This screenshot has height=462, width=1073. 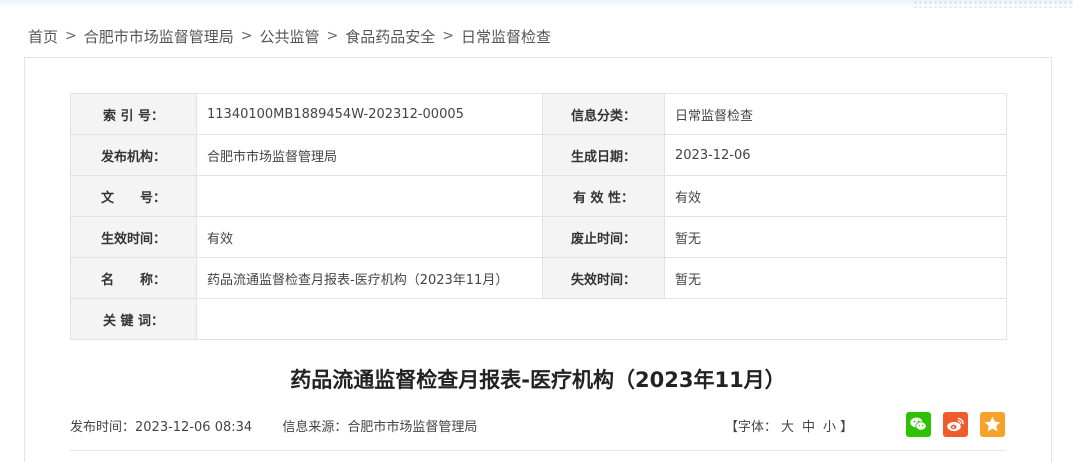 I want to click on font-size-label-open: 【字体：, so click(x=751, y=427).